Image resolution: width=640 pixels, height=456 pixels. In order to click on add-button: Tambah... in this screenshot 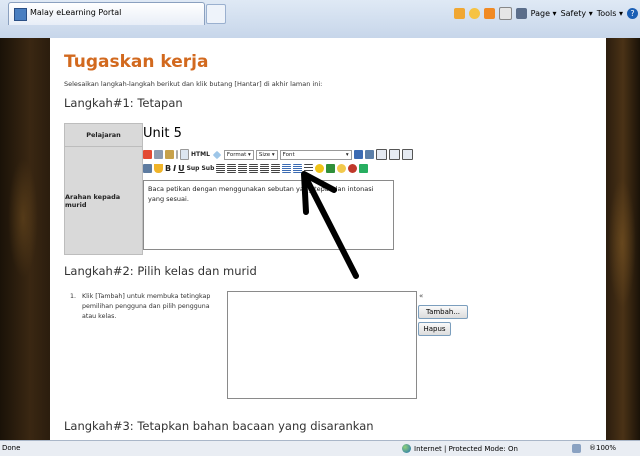, I will do `click(443, 312)`.